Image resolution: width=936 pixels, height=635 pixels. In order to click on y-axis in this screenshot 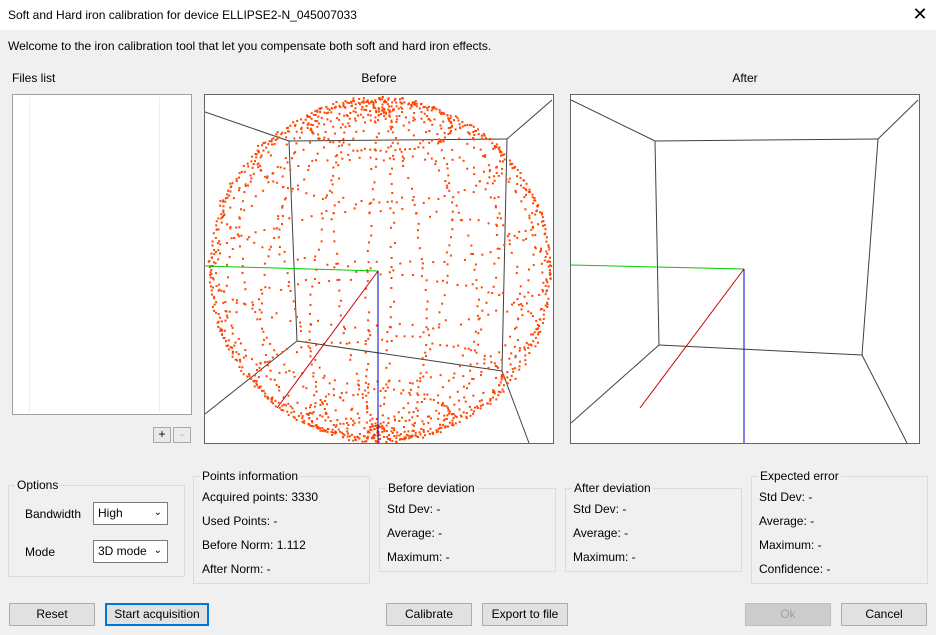, I will do `click(327, 339)`.